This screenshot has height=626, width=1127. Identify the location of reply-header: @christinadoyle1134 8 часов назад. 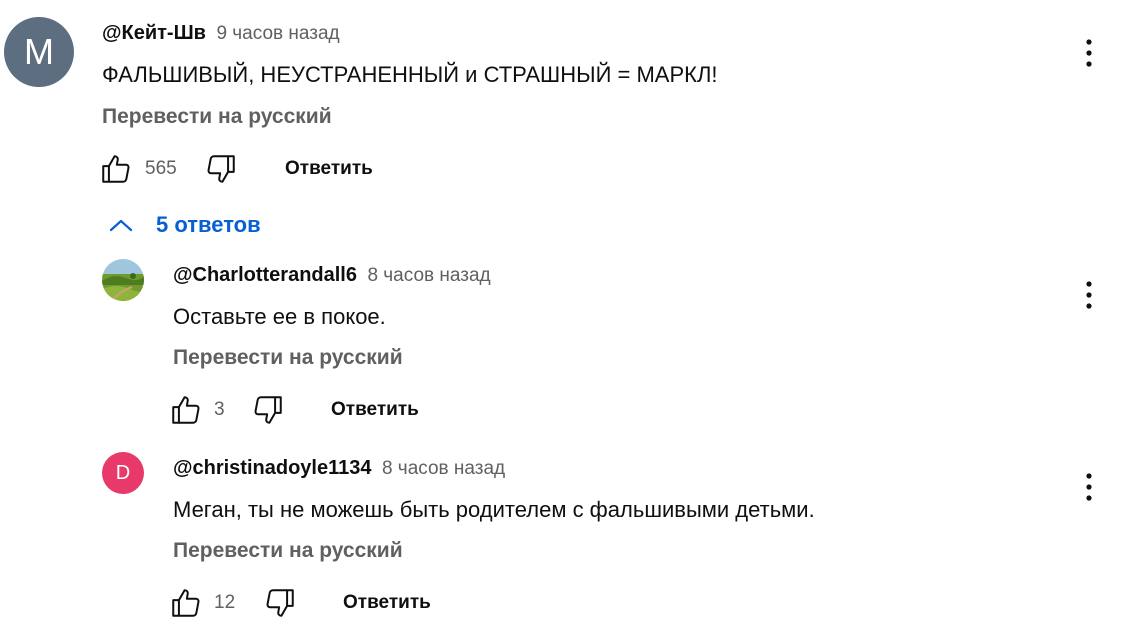
(339, 468).